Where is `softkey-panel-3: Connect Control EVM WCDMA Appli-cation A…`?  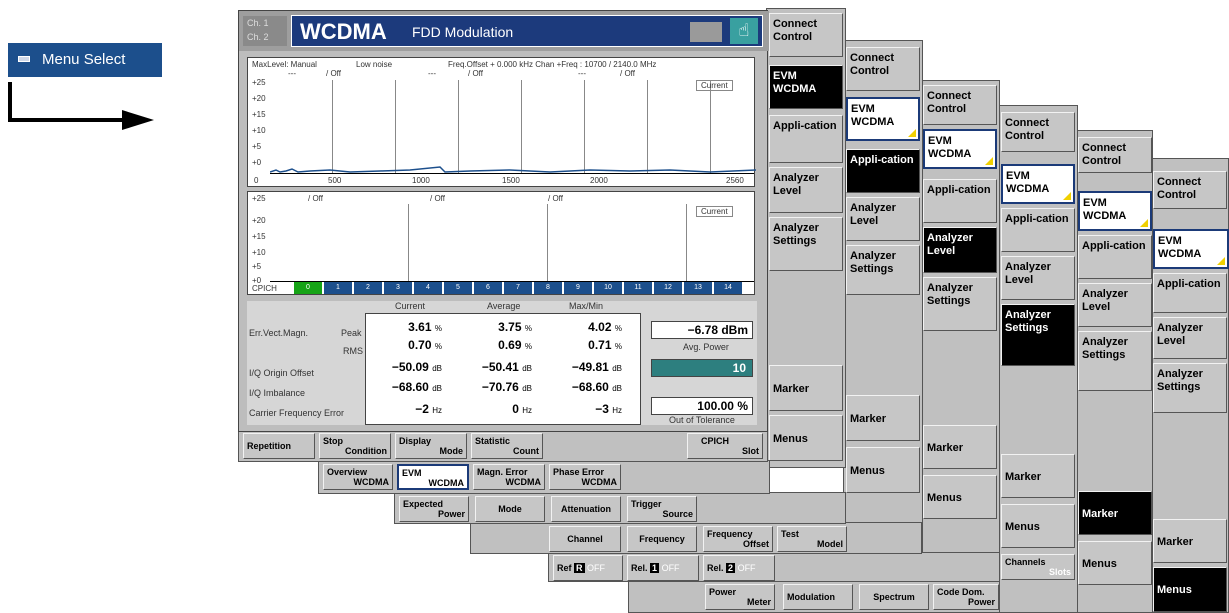 softkey-panel-3: Connect Control EVM WCDMA Appli-cation A… is located at coordinates (960, 346).